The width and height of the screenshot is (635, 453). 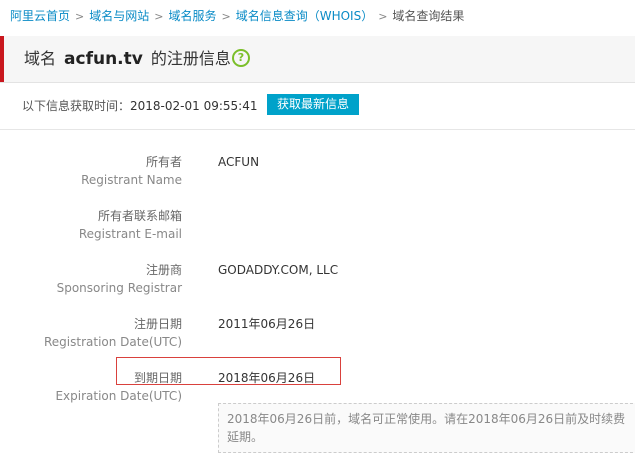 What do you see at coordinates (278, 270) in the screenshot?
I see `field-value: GODADDY.COM, LLC` at bounding box center [278, 270].